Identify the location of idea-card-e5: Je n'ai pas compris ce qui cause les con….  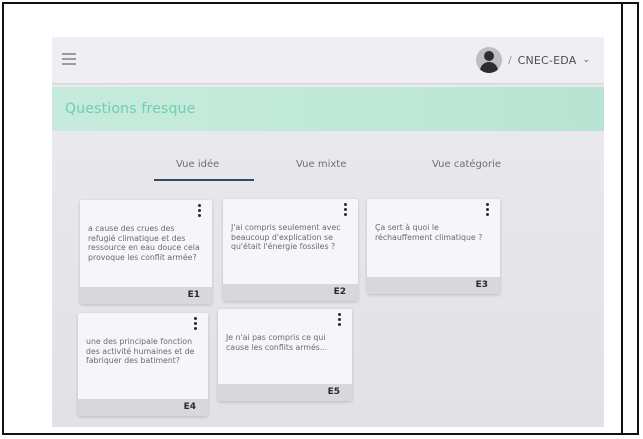
(285, 355).